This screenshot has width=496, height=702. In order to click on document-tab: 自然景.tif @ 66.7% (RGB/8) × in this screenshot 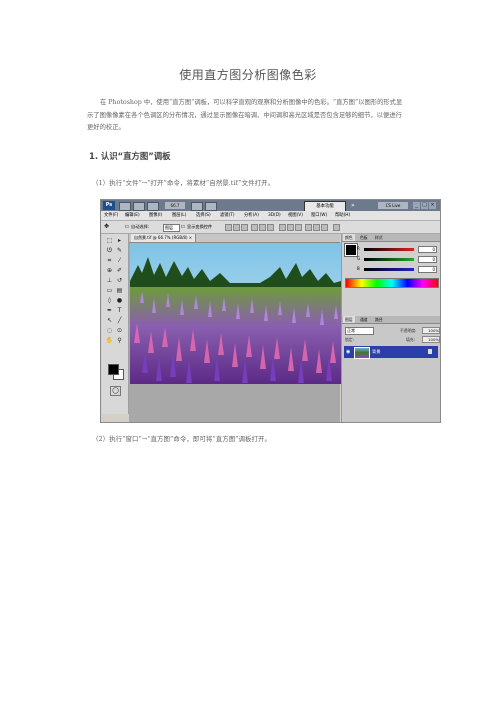, I will do `click(164, 238)`.